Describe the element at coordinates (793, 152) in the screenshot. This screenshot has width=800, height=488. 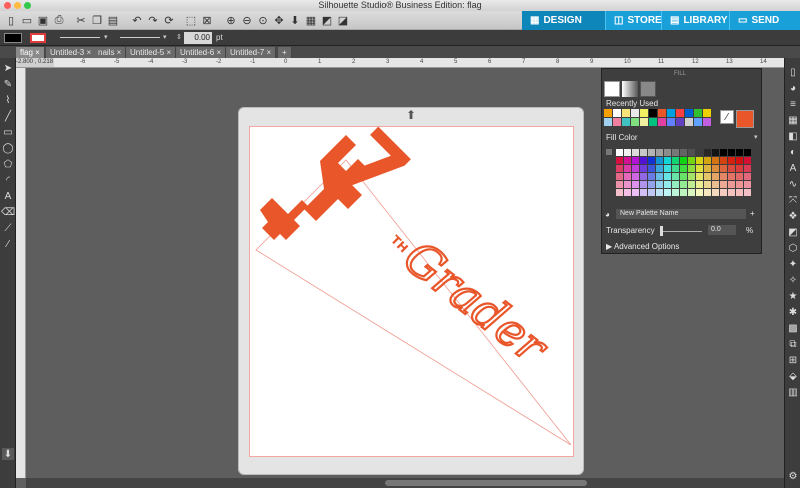
I see `shadow-icon: ◐` at that location.